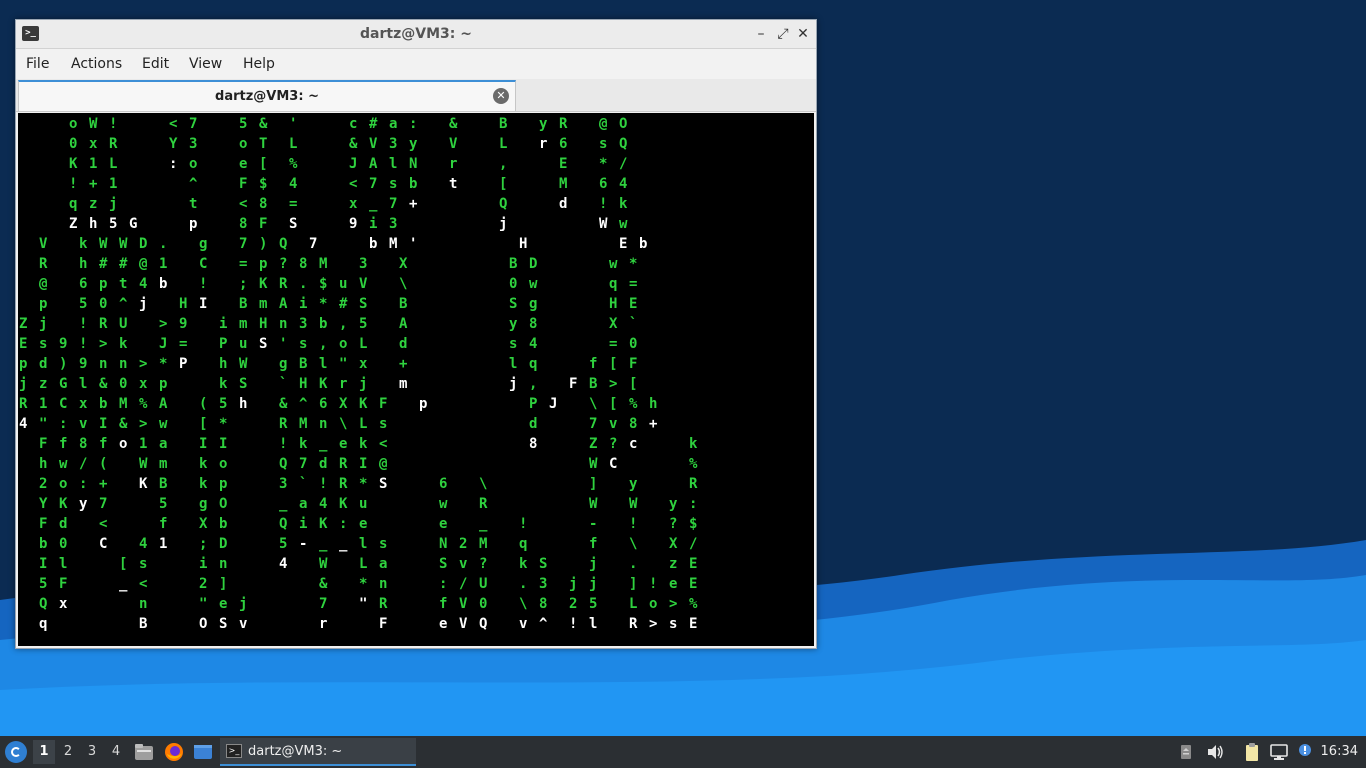 This screenshot has width=1366, height=768. I want to click on window-title: dartz@VM3: ~, so click(416, 34).